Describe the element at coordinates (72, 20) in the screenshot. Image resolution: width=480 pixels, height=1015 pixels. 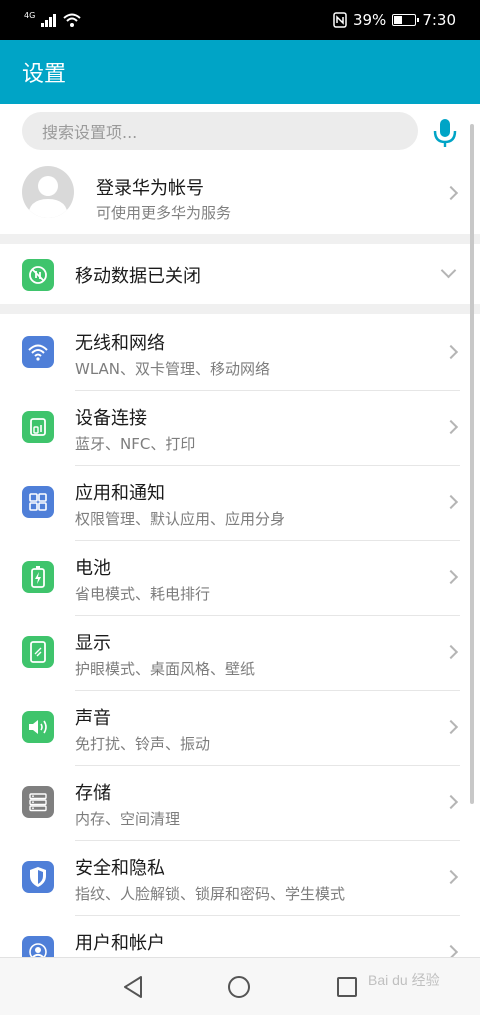
I see `wifi-status-icon` at that location.